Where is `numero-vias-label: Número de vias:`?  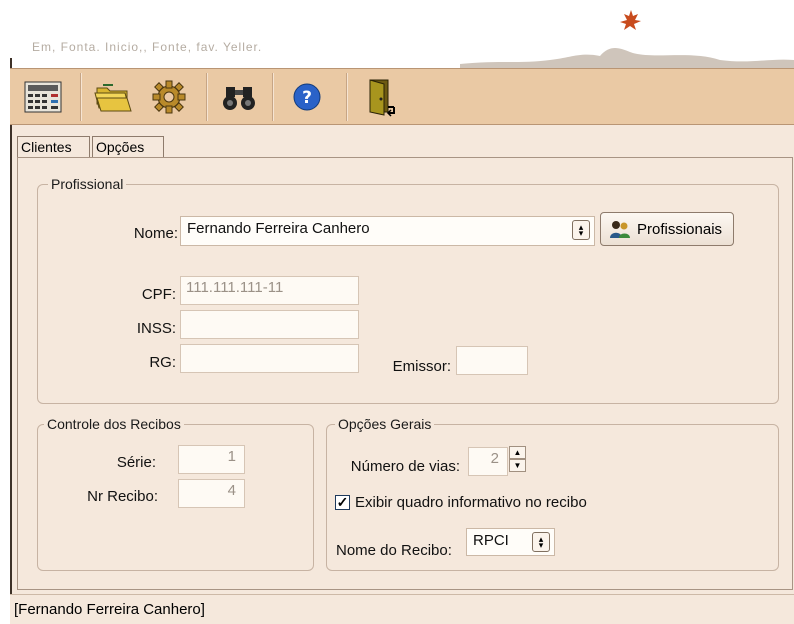
numero-vias-label: Número de vias: is located at coordinates (405, 466).